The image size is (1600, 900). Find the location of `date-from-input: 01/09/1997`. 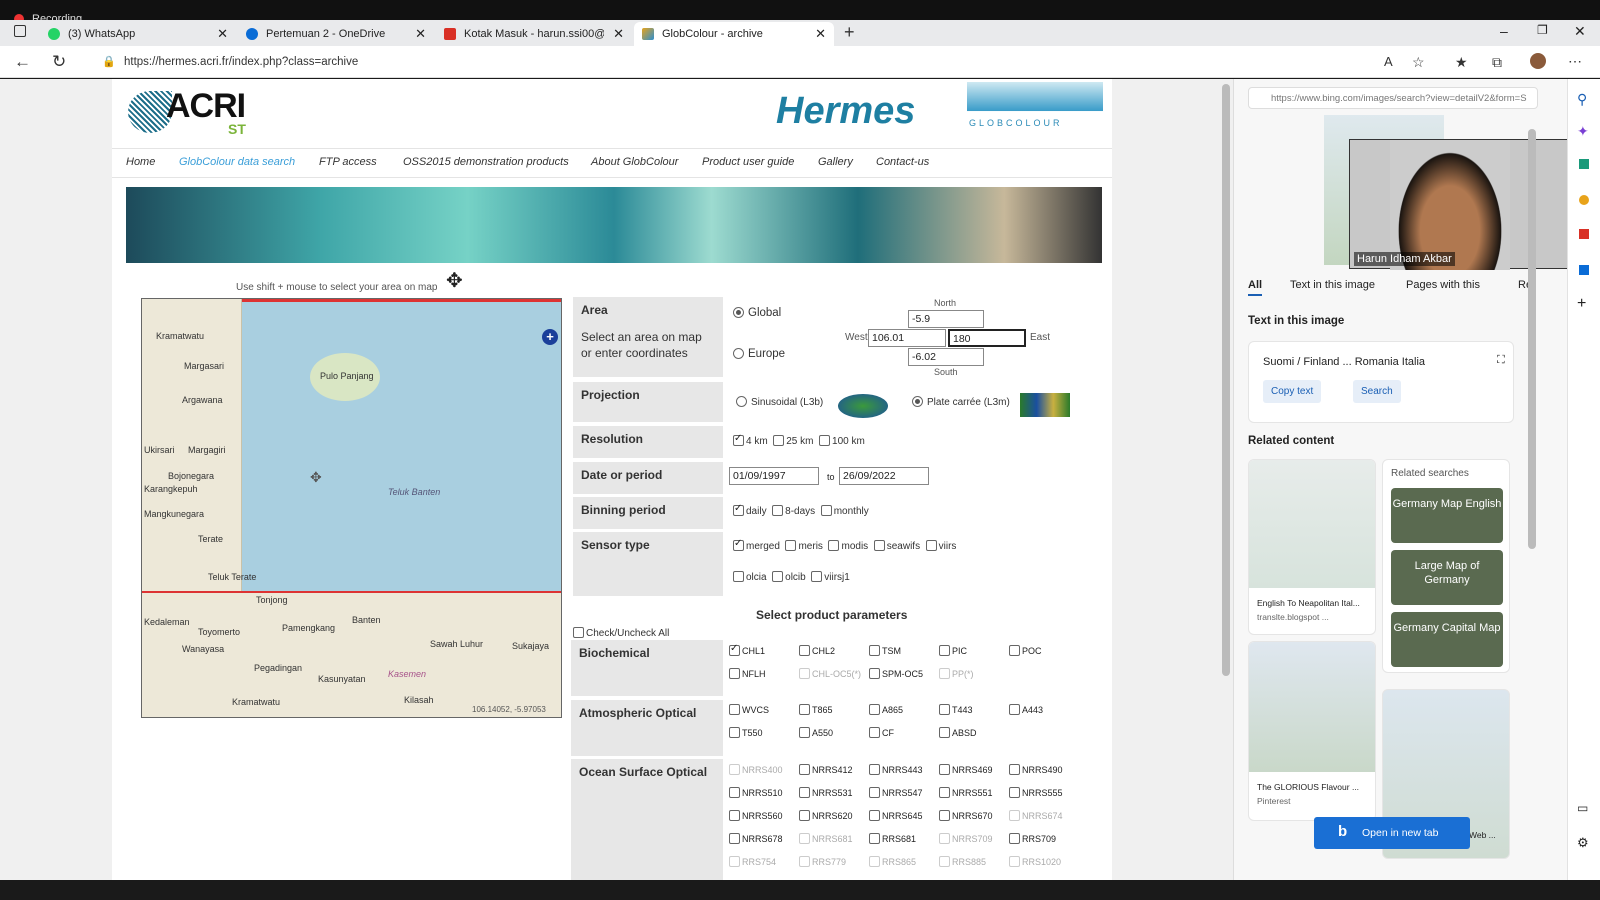

date-from-input: 01/09/1997 is located at coordinates (774, 476).